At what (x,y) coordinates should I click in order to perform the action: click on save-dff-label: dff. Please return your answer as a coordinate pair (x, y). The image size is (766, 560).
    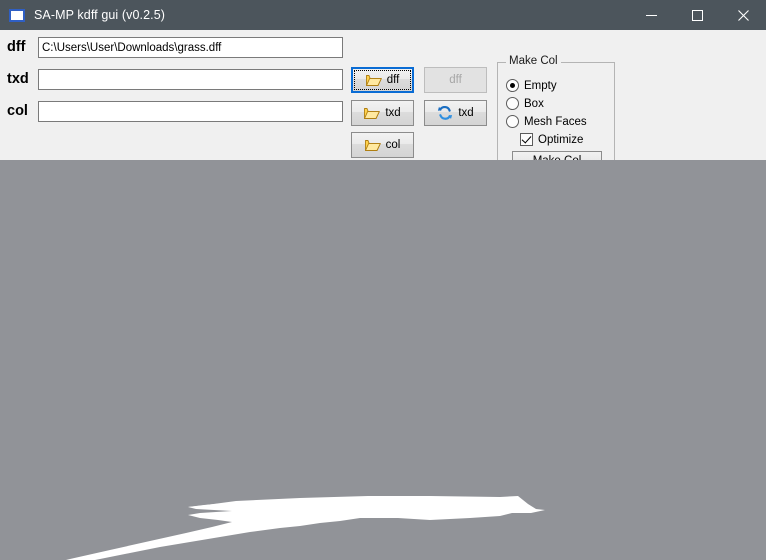
    Looking at the image, I should click on (455, 80).